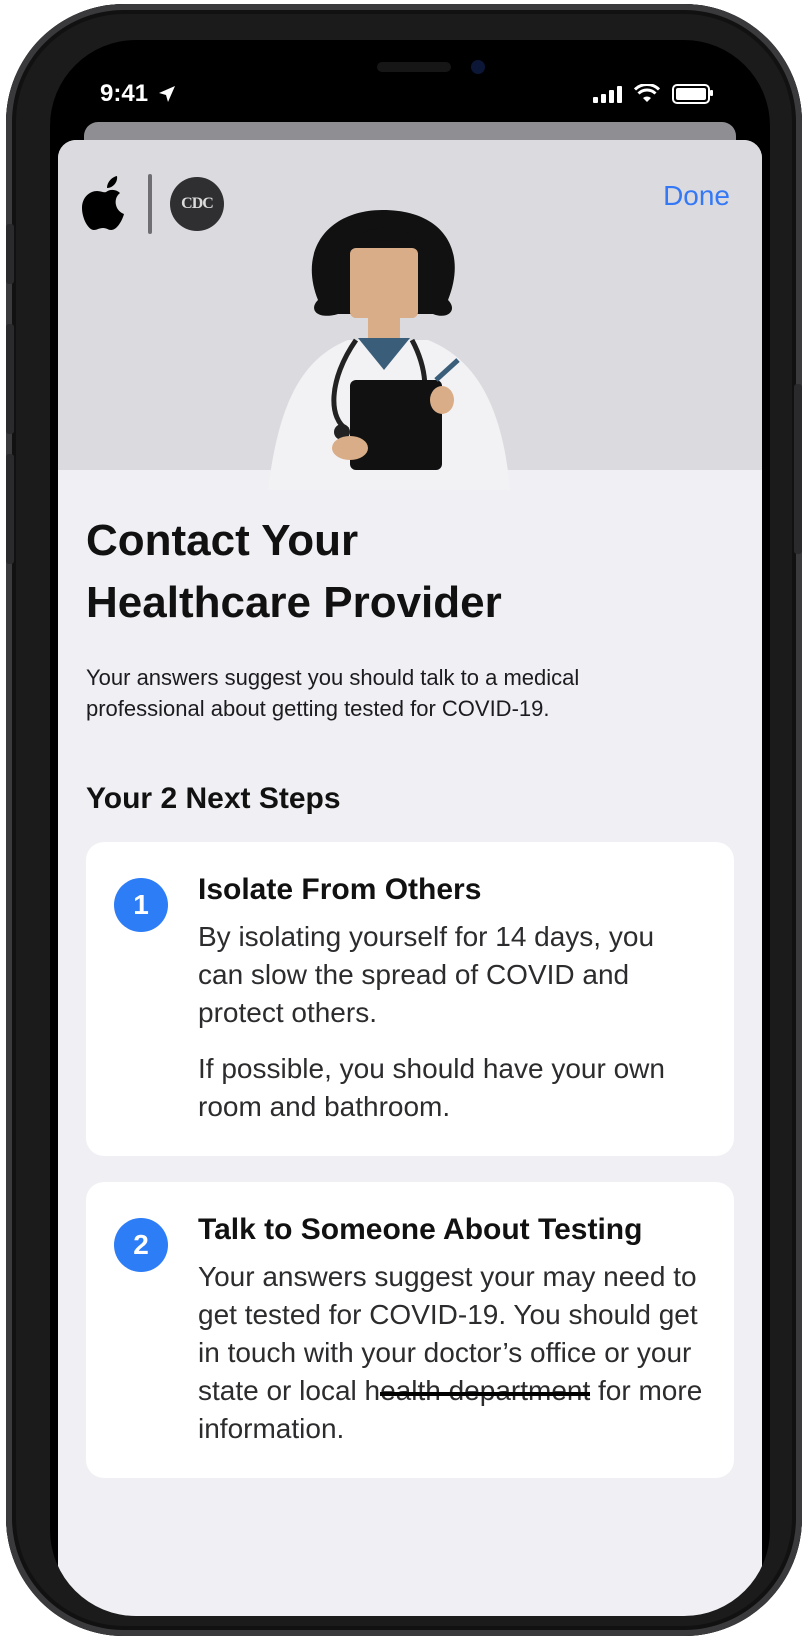  I want to click on mute-switch, so click(10, 254).